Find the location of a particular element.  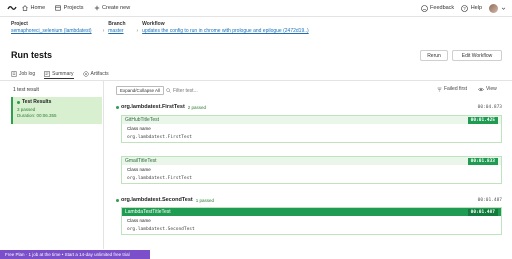

search-icon is located at coordinates (168, 90).